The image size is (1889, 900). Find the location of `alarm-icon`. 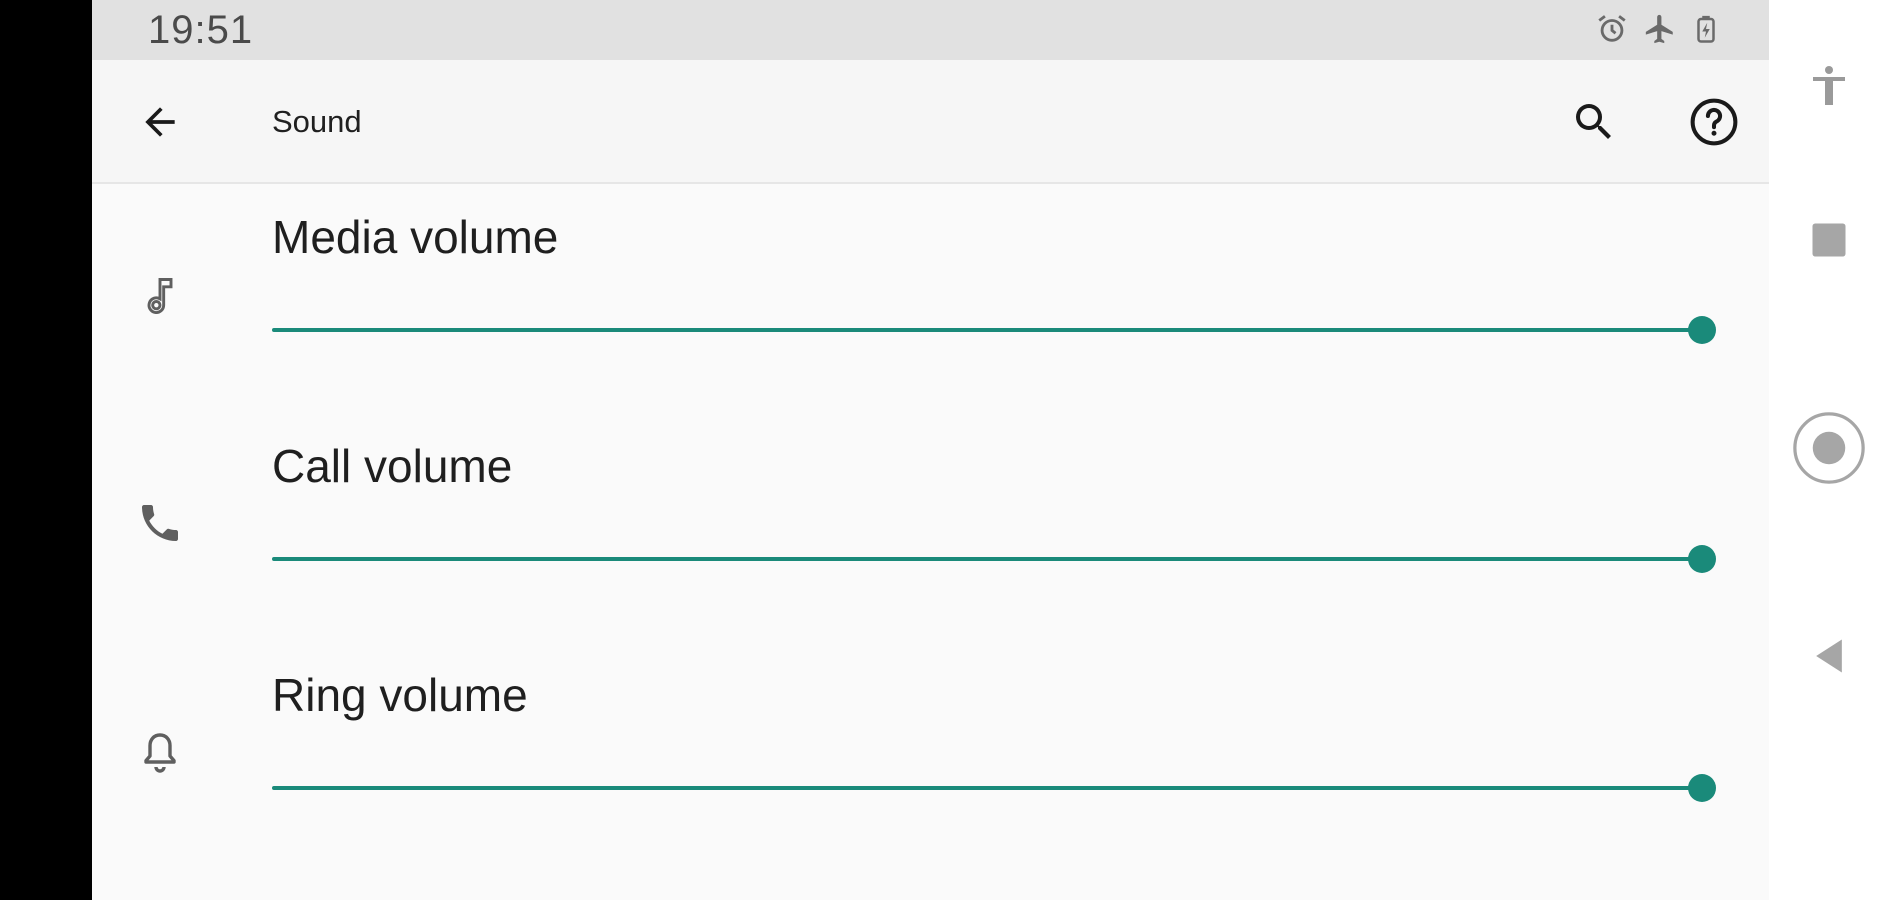

alarm-icon is located at coordinates (1612, 29).